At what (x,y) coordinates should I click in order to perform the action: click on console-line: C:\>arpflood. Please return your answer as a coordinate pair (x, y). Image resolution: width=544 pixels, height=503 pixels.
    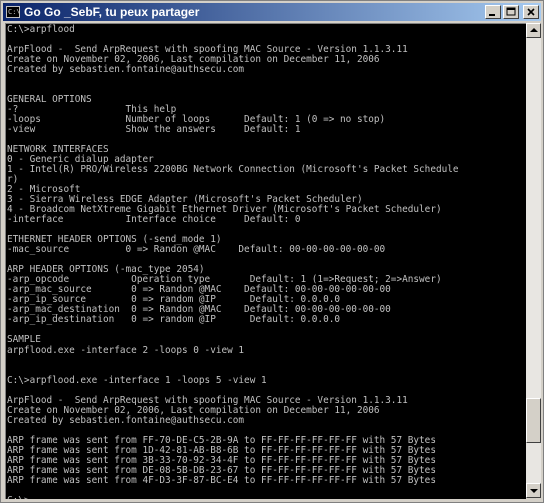
    Looking at the image, I should click on (41, 29).